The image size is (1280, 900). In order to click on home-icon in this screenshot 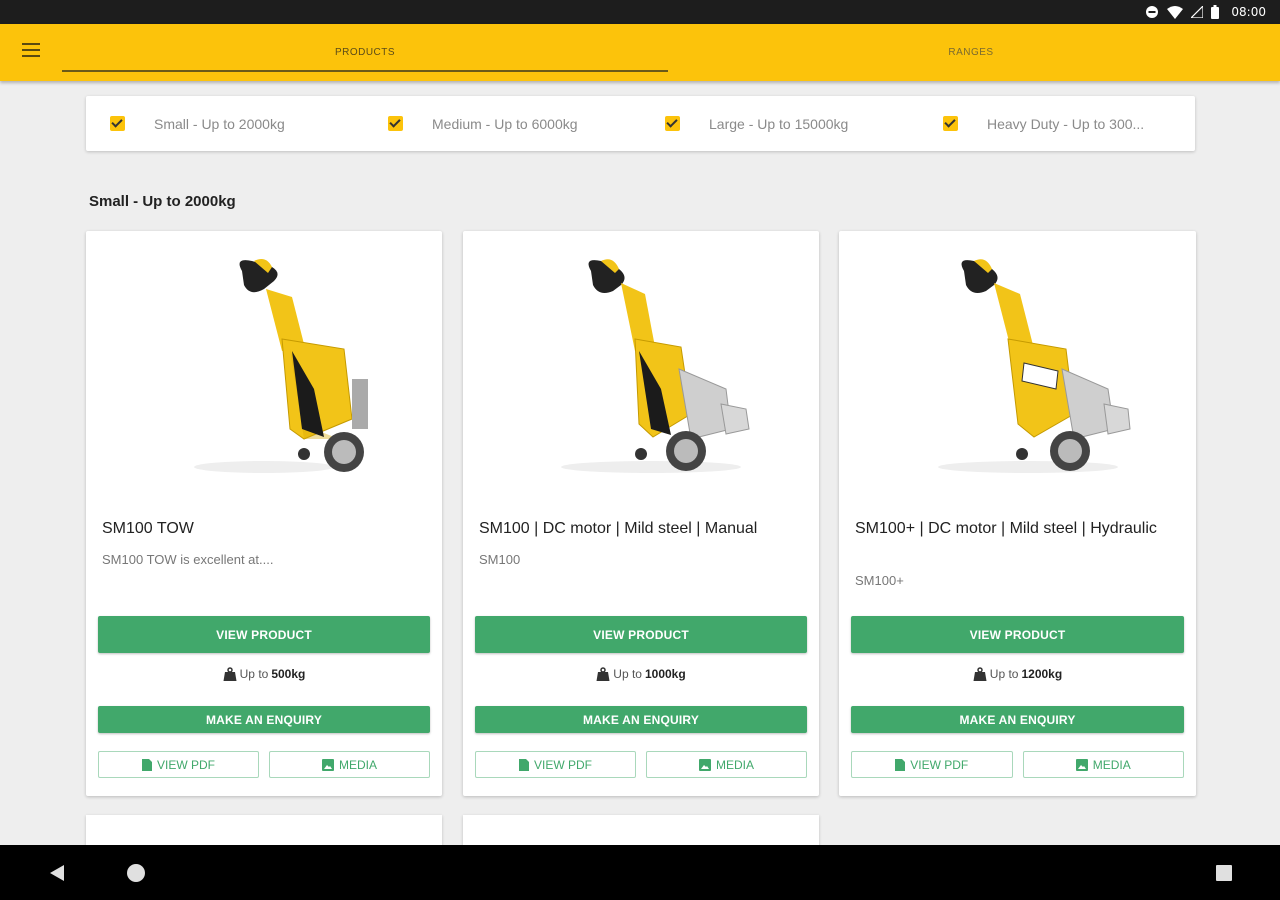, I will do `click(136, 873)`.